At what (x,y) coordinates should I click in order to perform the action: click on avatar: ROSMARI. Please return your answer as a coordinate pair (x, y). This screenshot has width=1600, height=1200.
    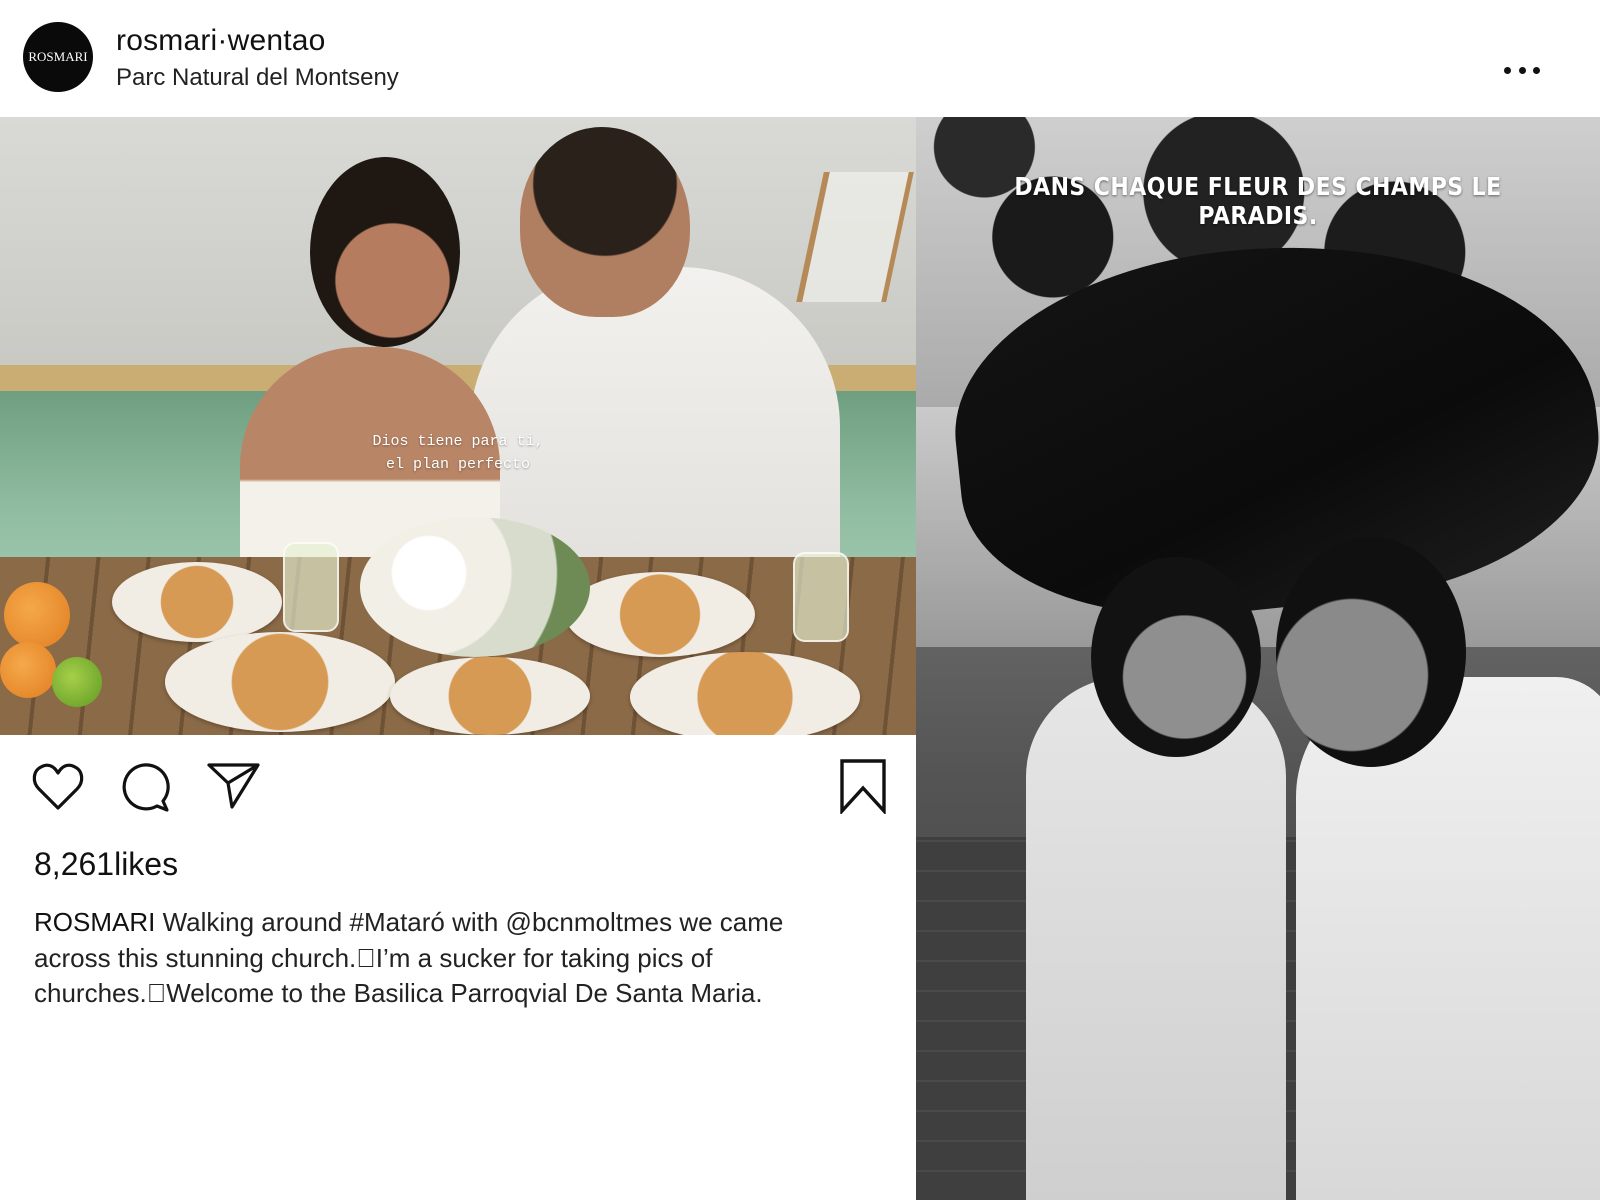
    Looking at the image, I should click on (58, 57).